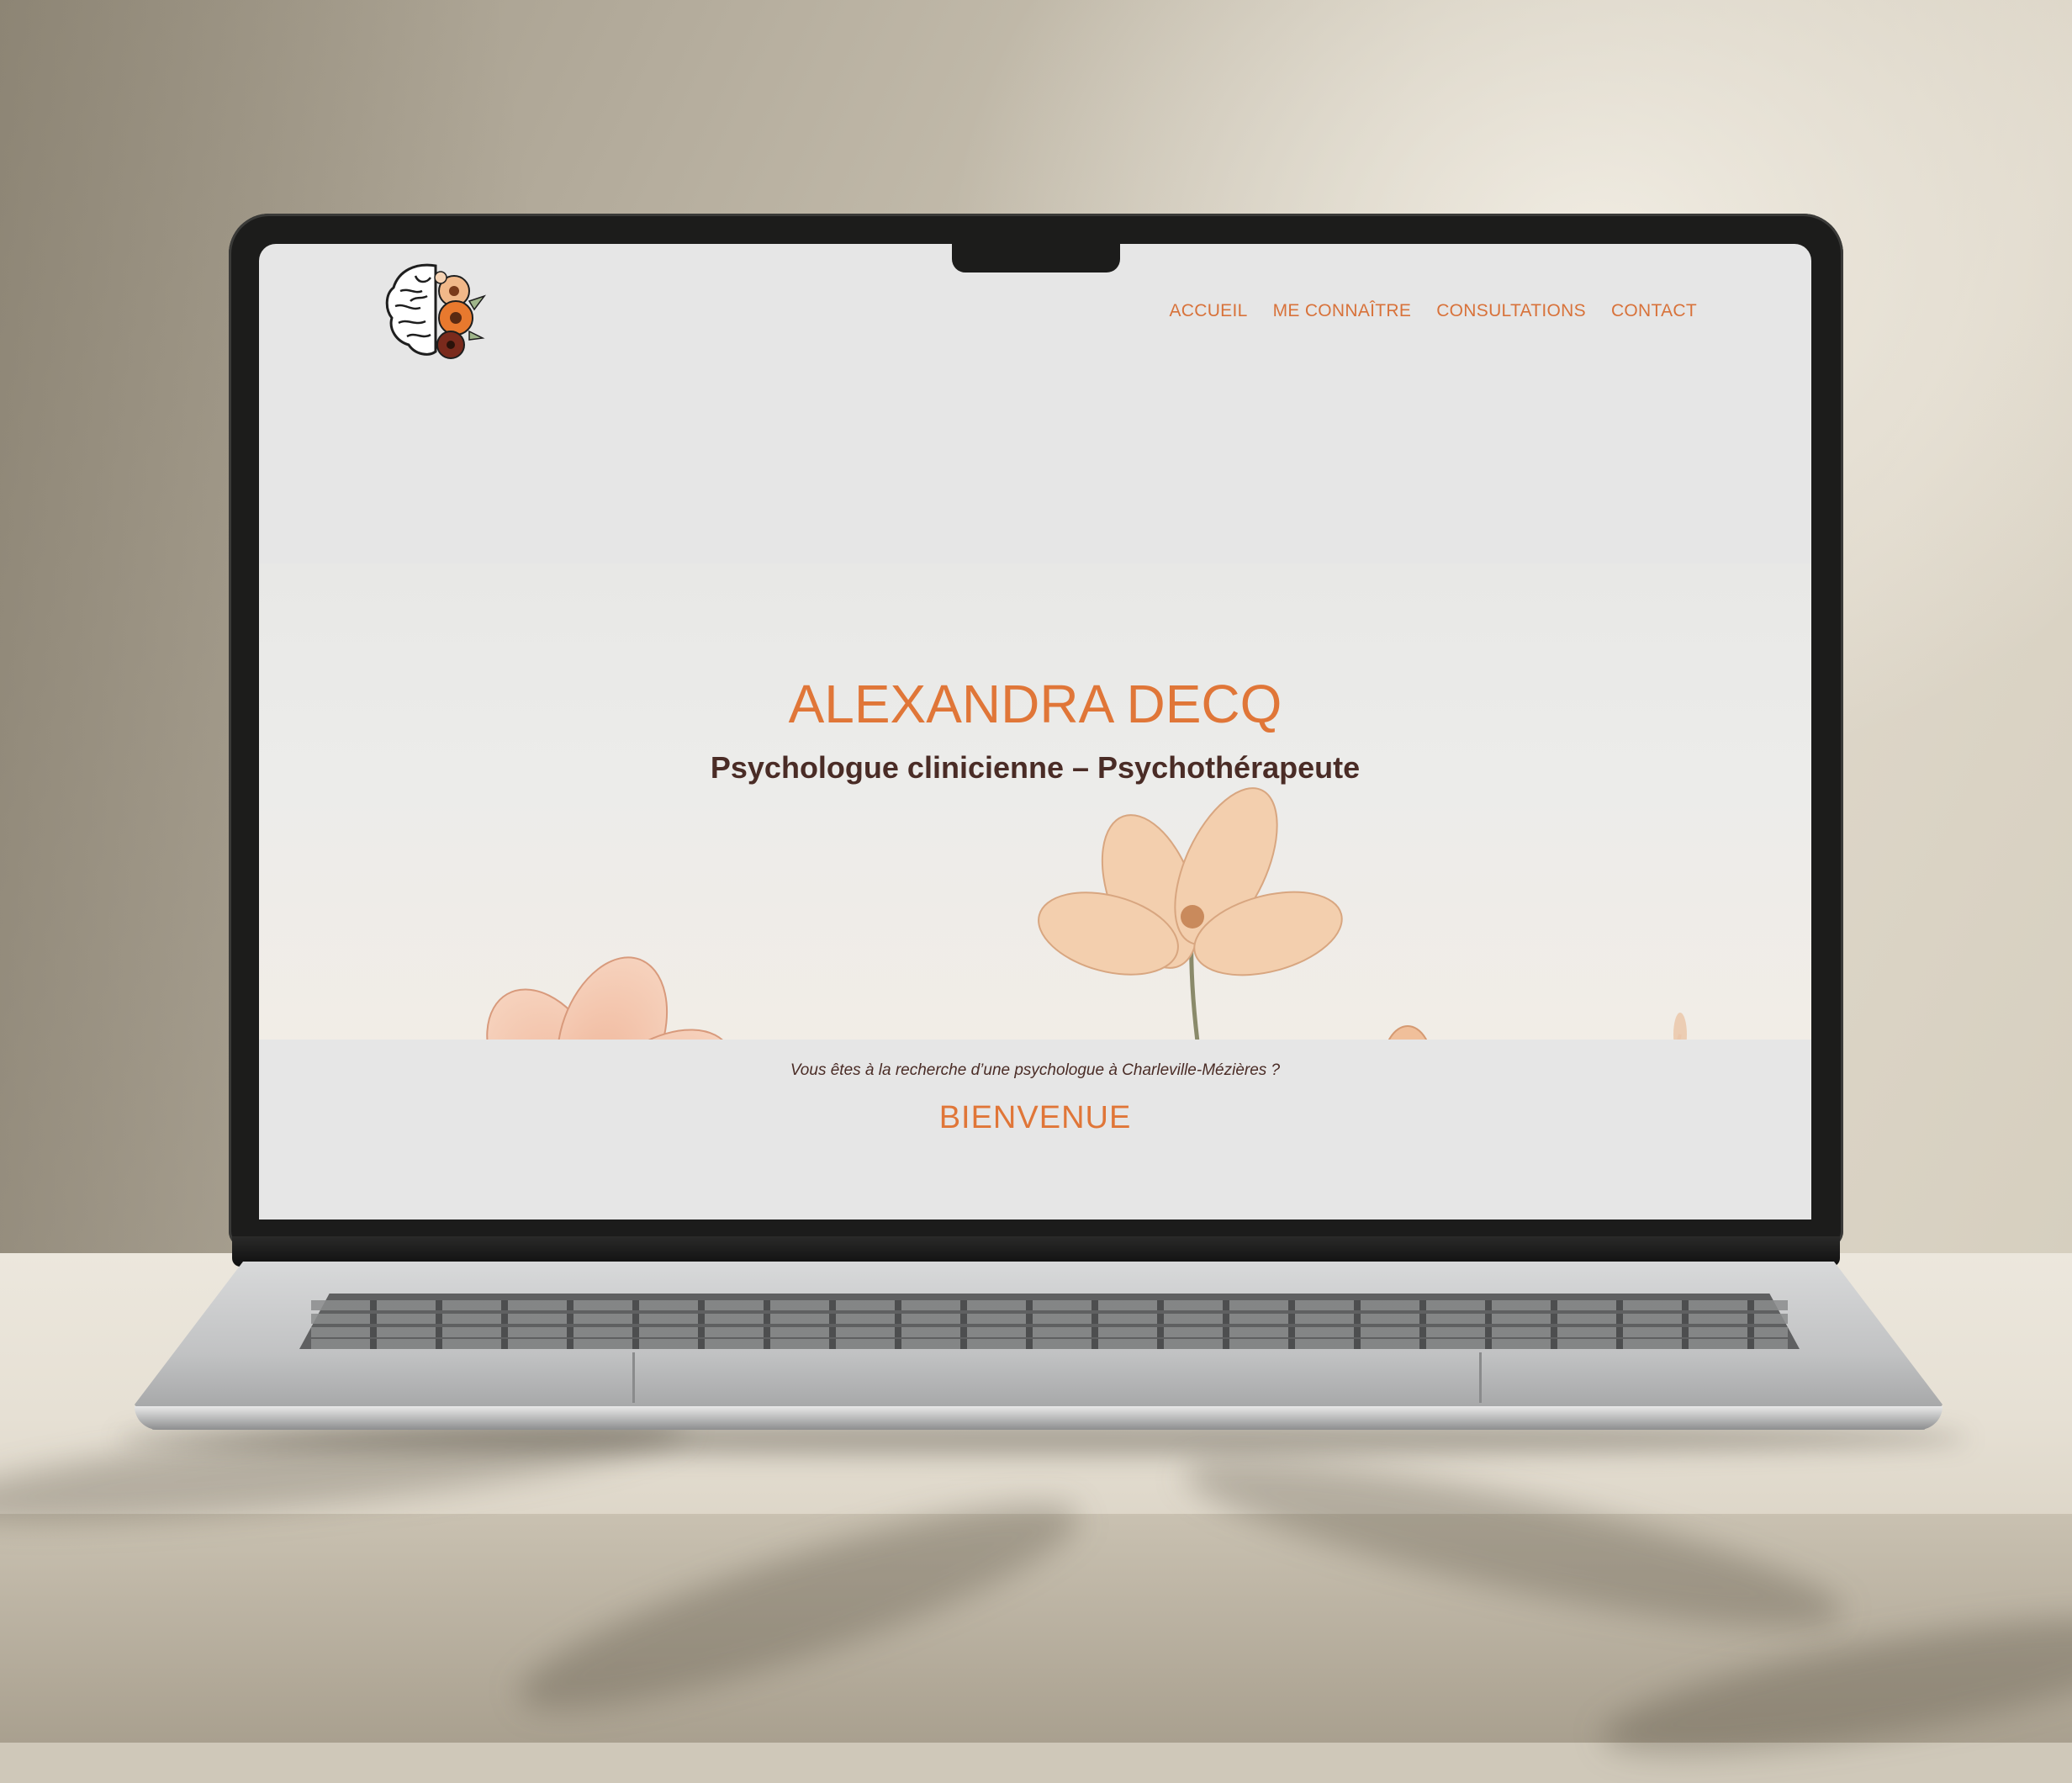  Describe the element at coordinates (1511, 311) in the screenshot. I see `nav-item-consultations: CONSULTATIONS` at that location.